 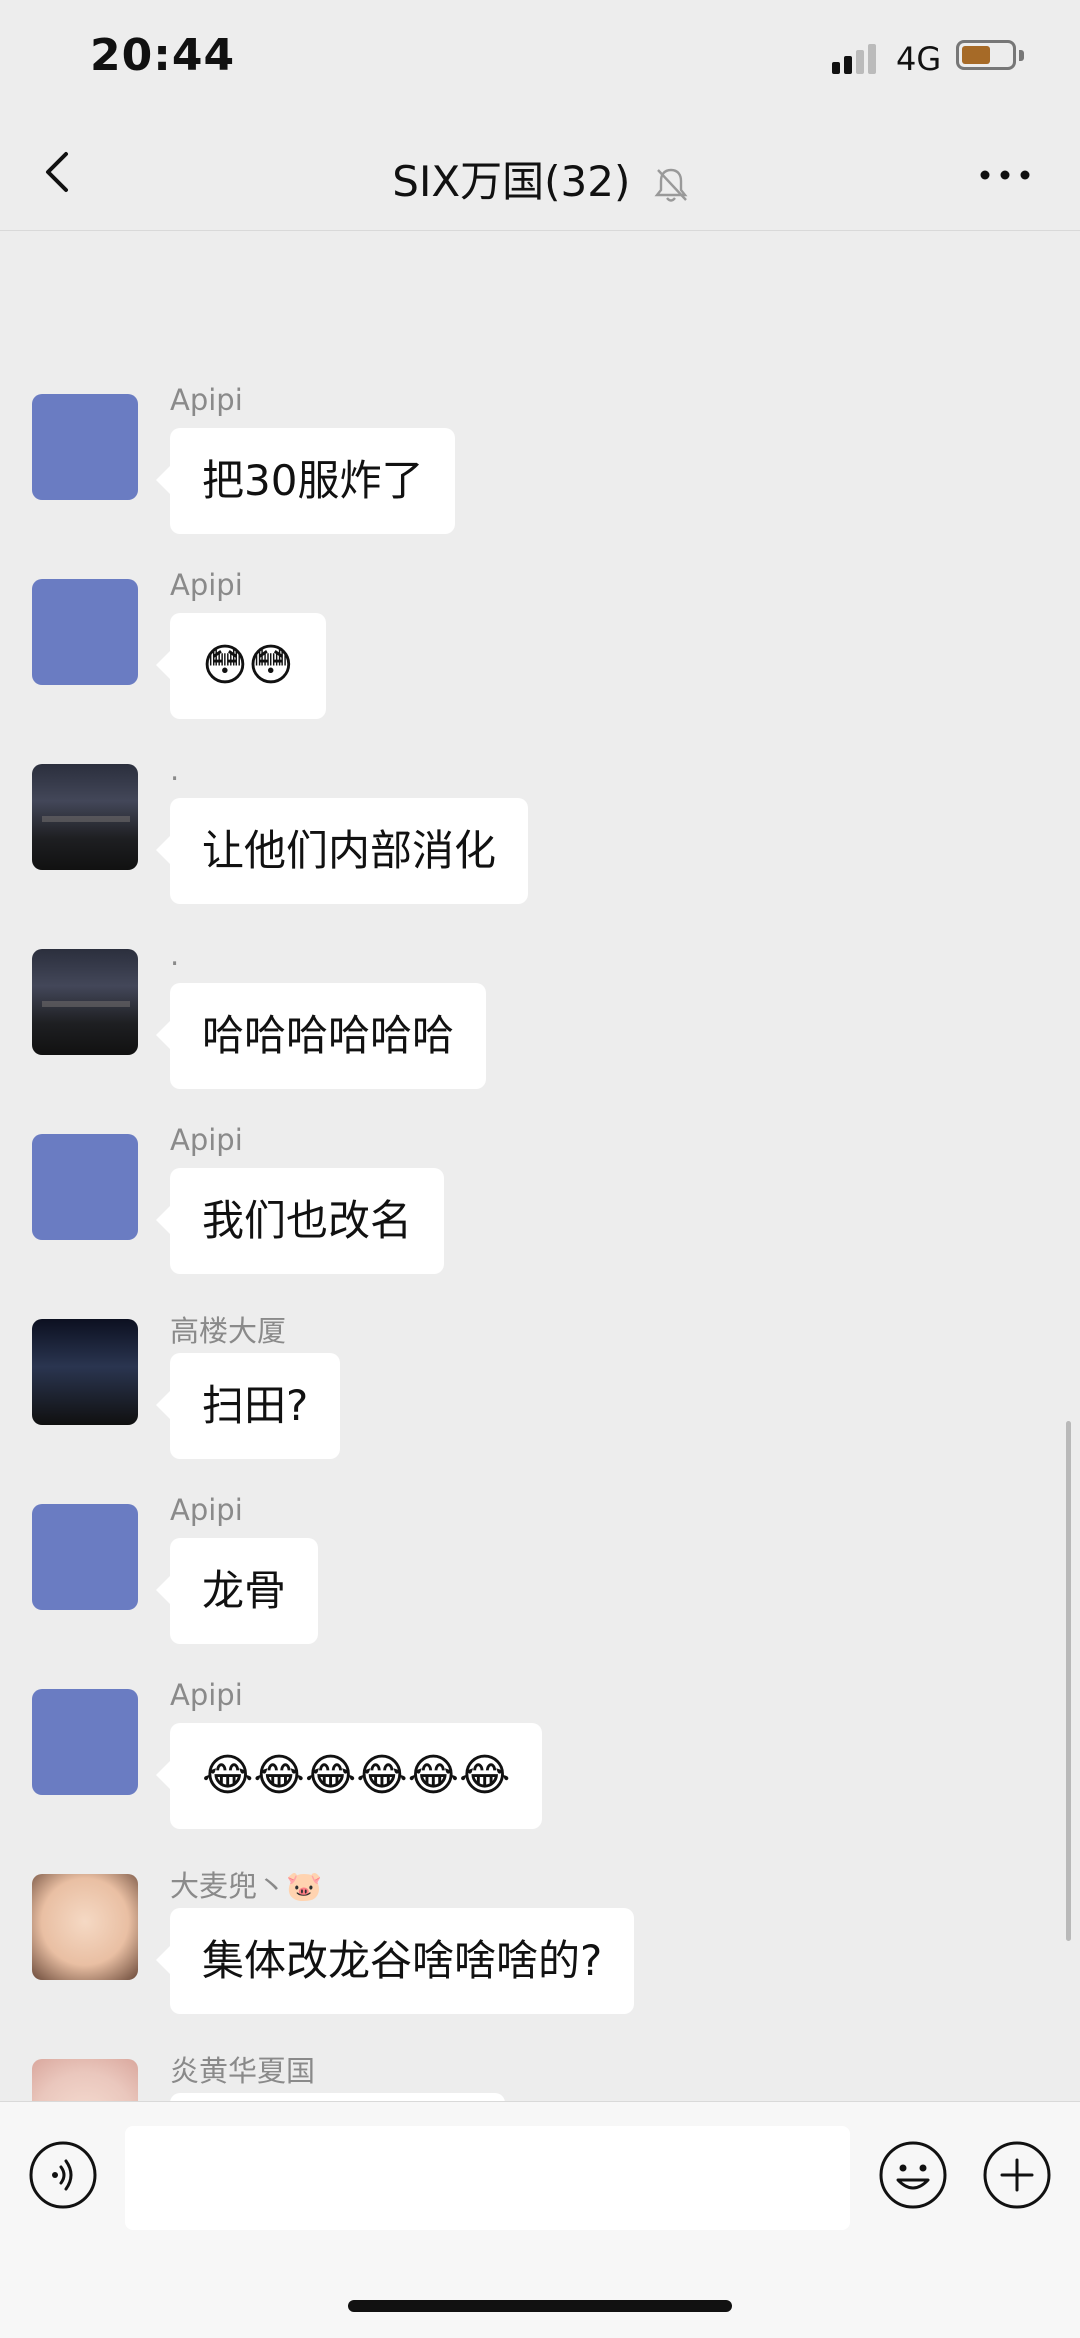 I want to click on network-type: 4G, so click(x=919, y=59).